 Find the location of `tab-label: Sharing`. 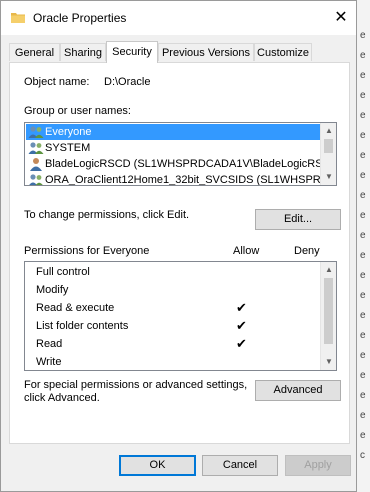

tab-label: Sharing is located at coordinates (83, 53).